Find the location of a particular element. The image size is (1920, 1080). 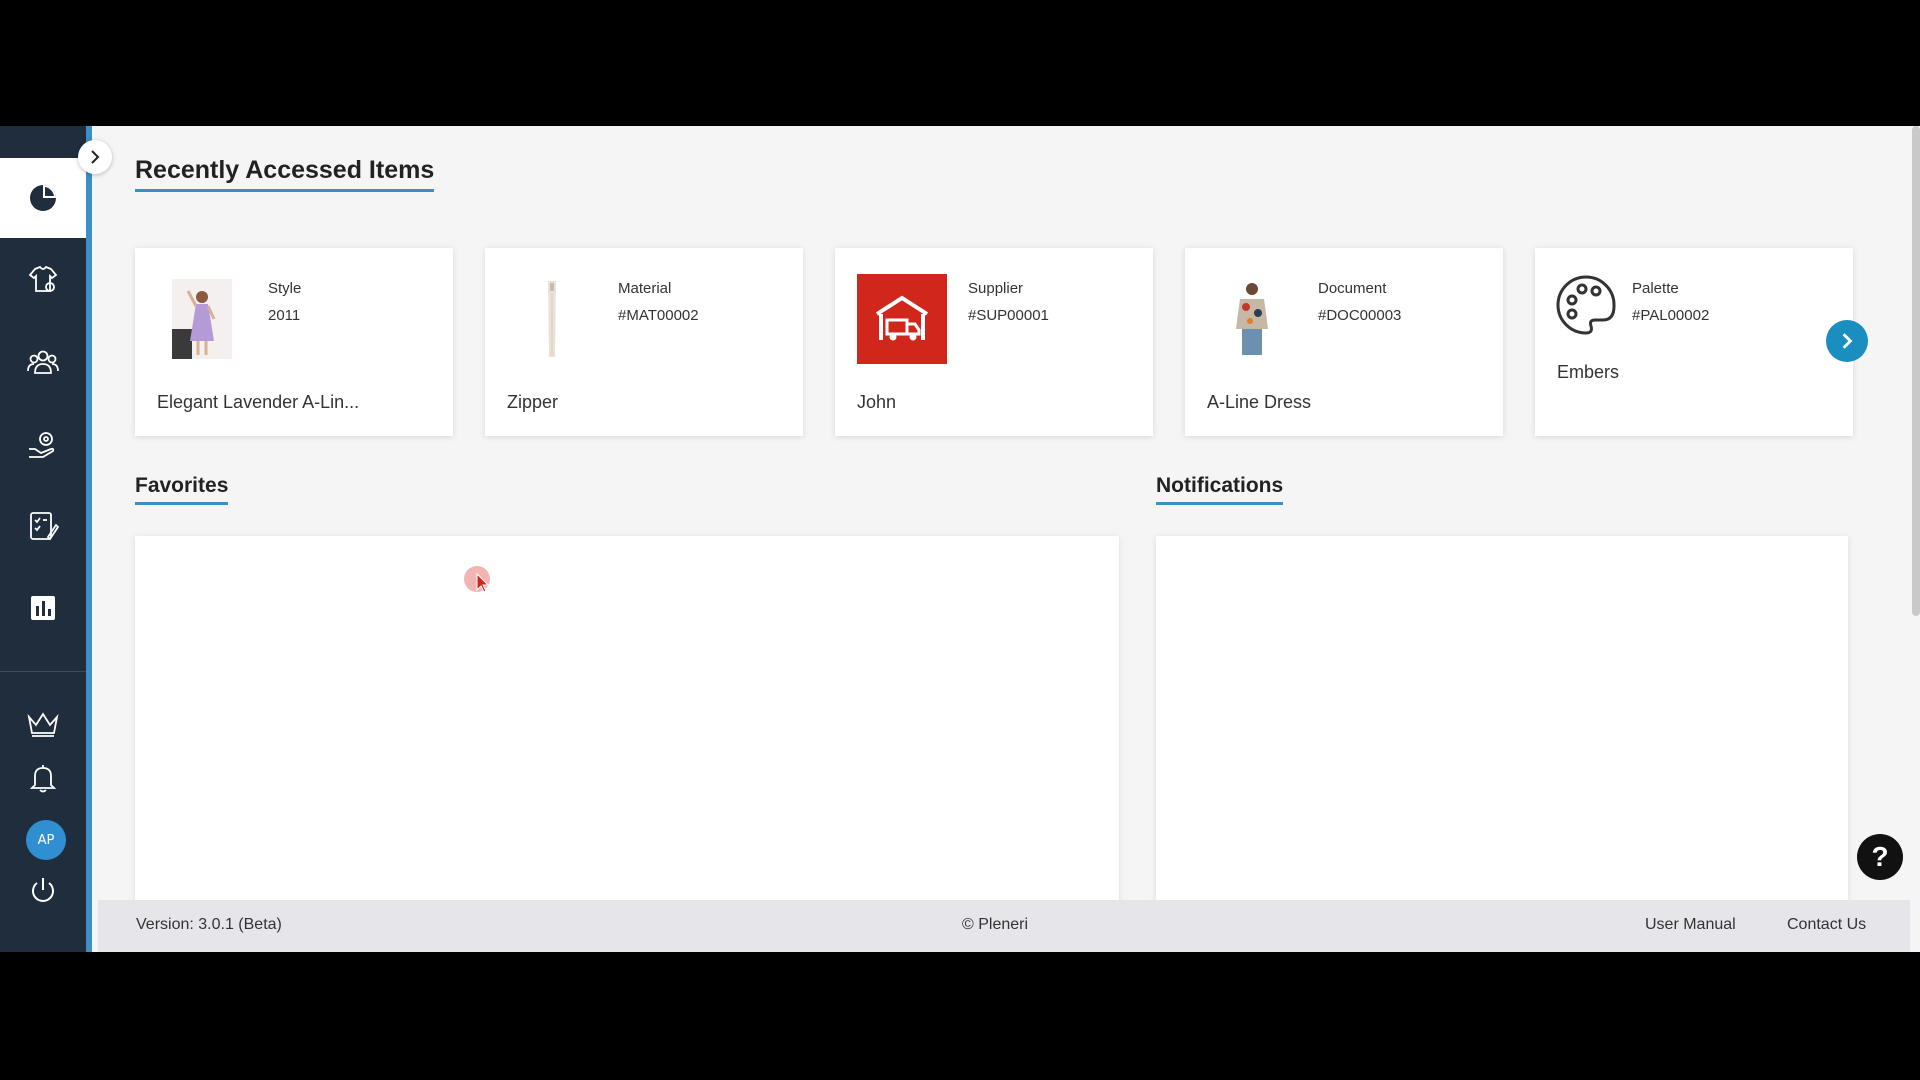

warehouse-truck-icon is located at coordinates (902, 319).